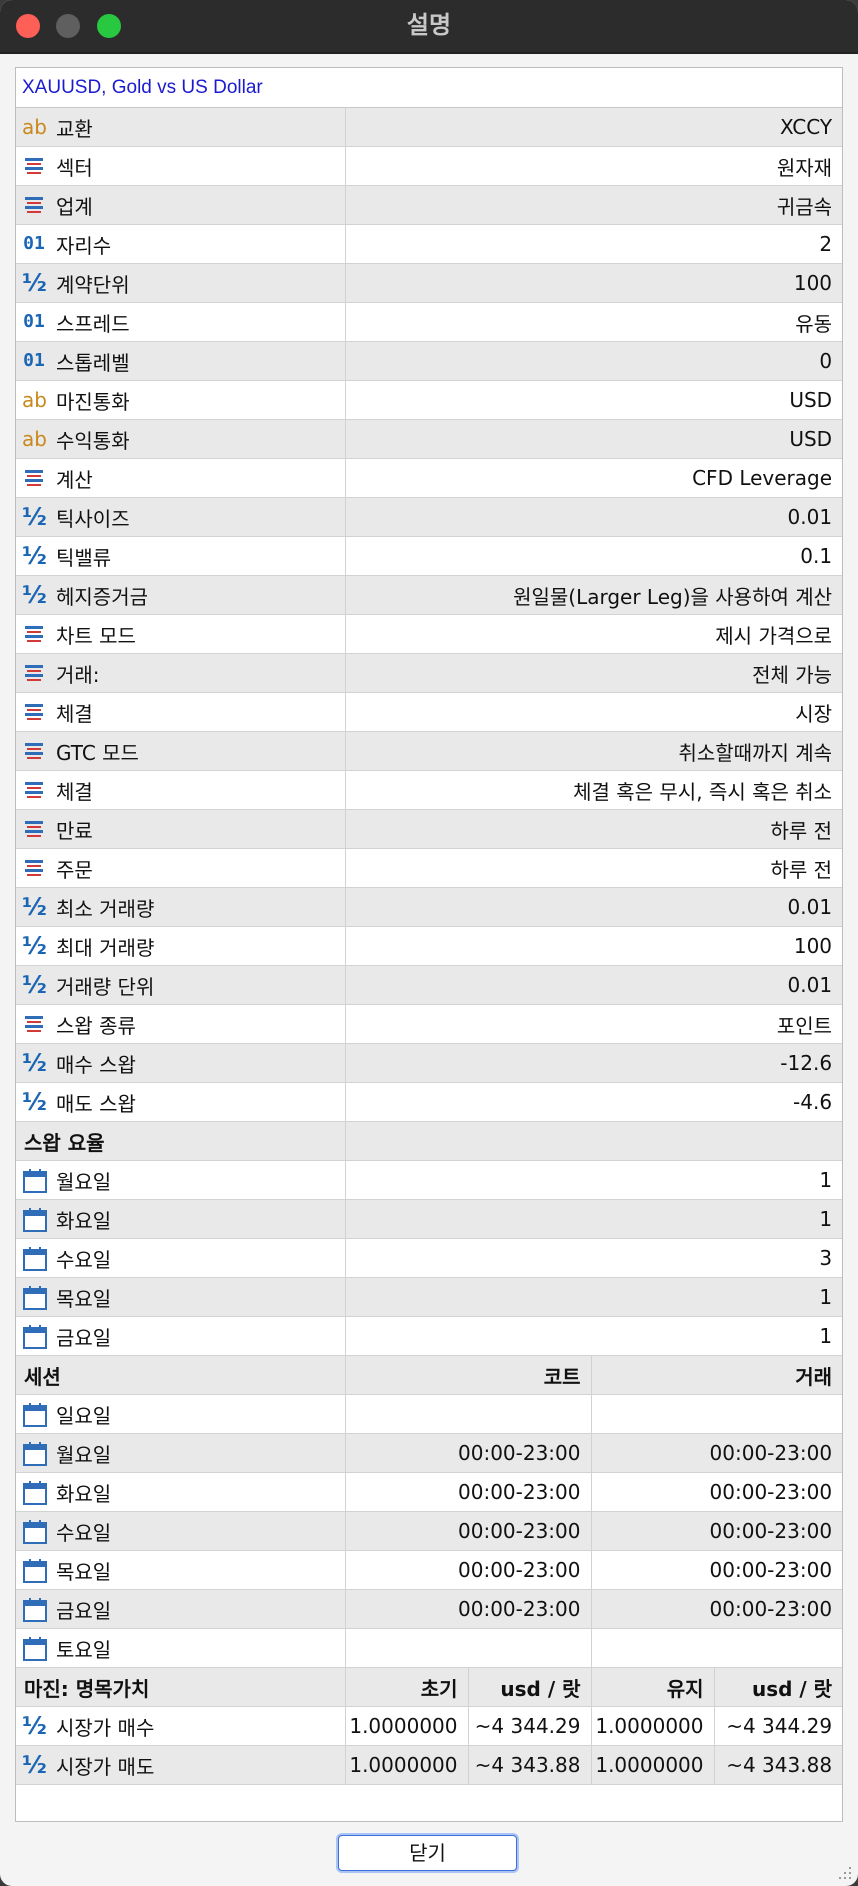  I want to click on property-row: 만료 하루 전, so click(429, 829).